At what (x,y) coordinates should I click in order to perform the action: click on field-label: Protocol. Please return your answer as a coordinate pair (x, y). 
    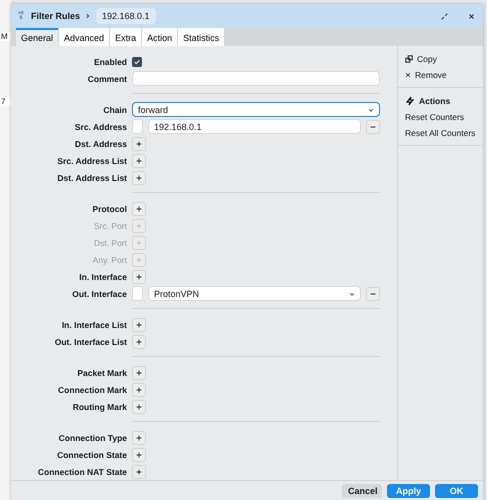
    Looking at the image, I should click on (109, 209).